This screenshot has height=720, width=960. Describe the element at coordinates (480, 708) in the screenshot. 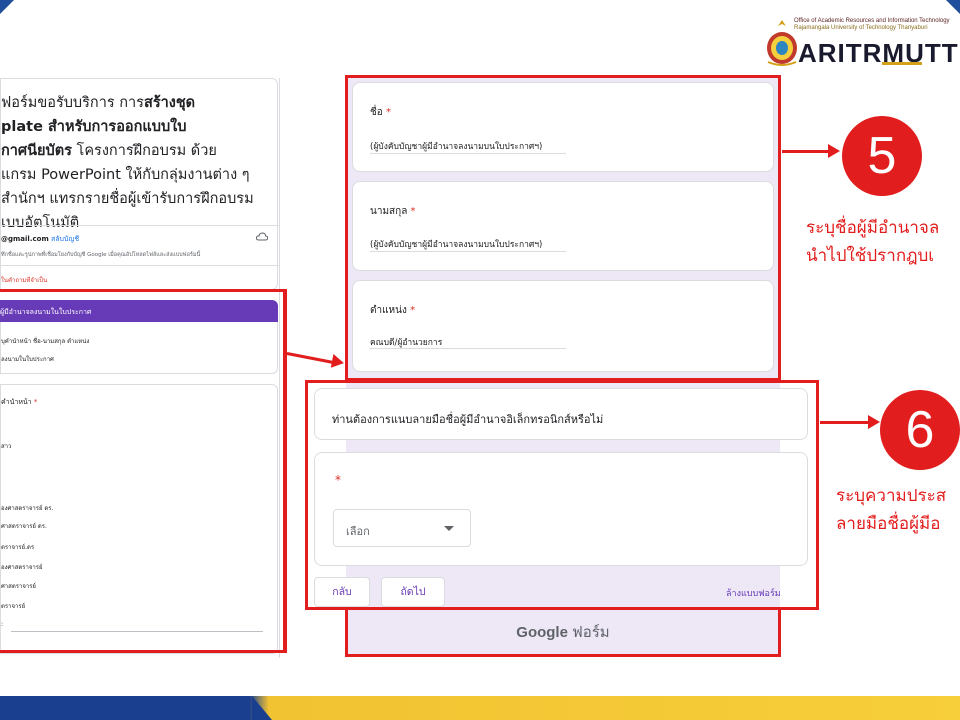

I see `bottom-decoration-bar` at that location.